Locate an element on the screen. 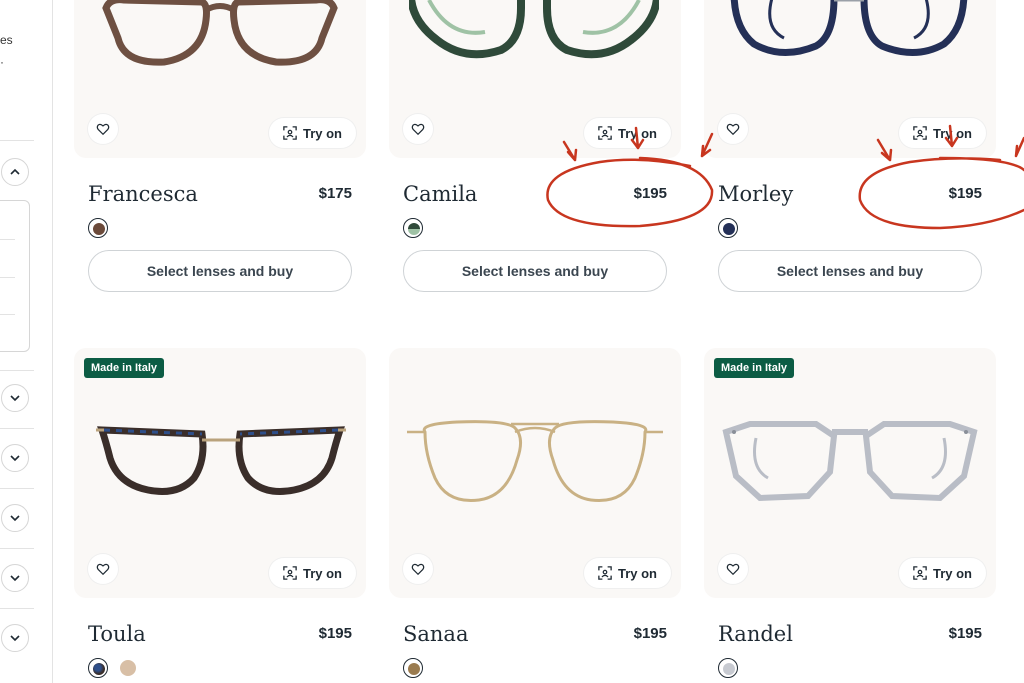  product-name: Camila is located at coordinates (440, 194).